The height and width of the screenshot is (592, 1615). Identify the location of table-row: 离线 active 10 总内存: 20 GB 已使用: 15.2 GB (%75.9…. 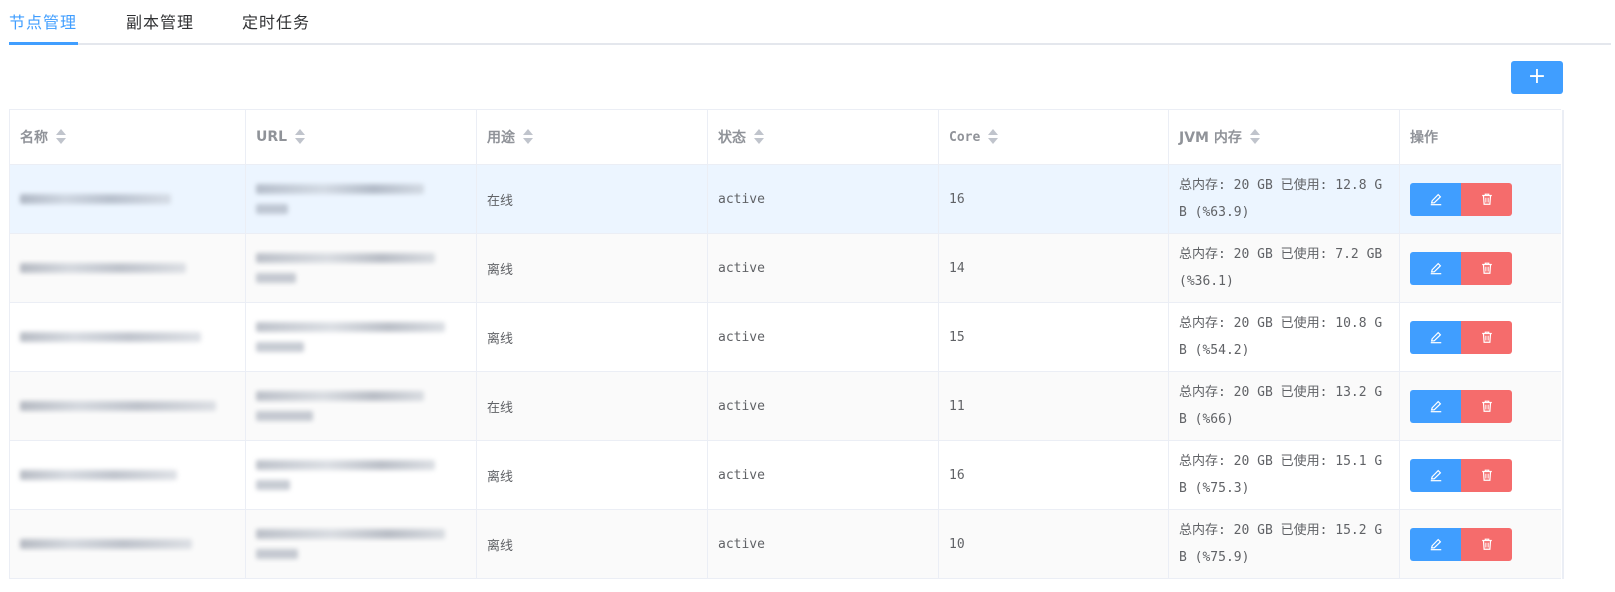
(785, 544).